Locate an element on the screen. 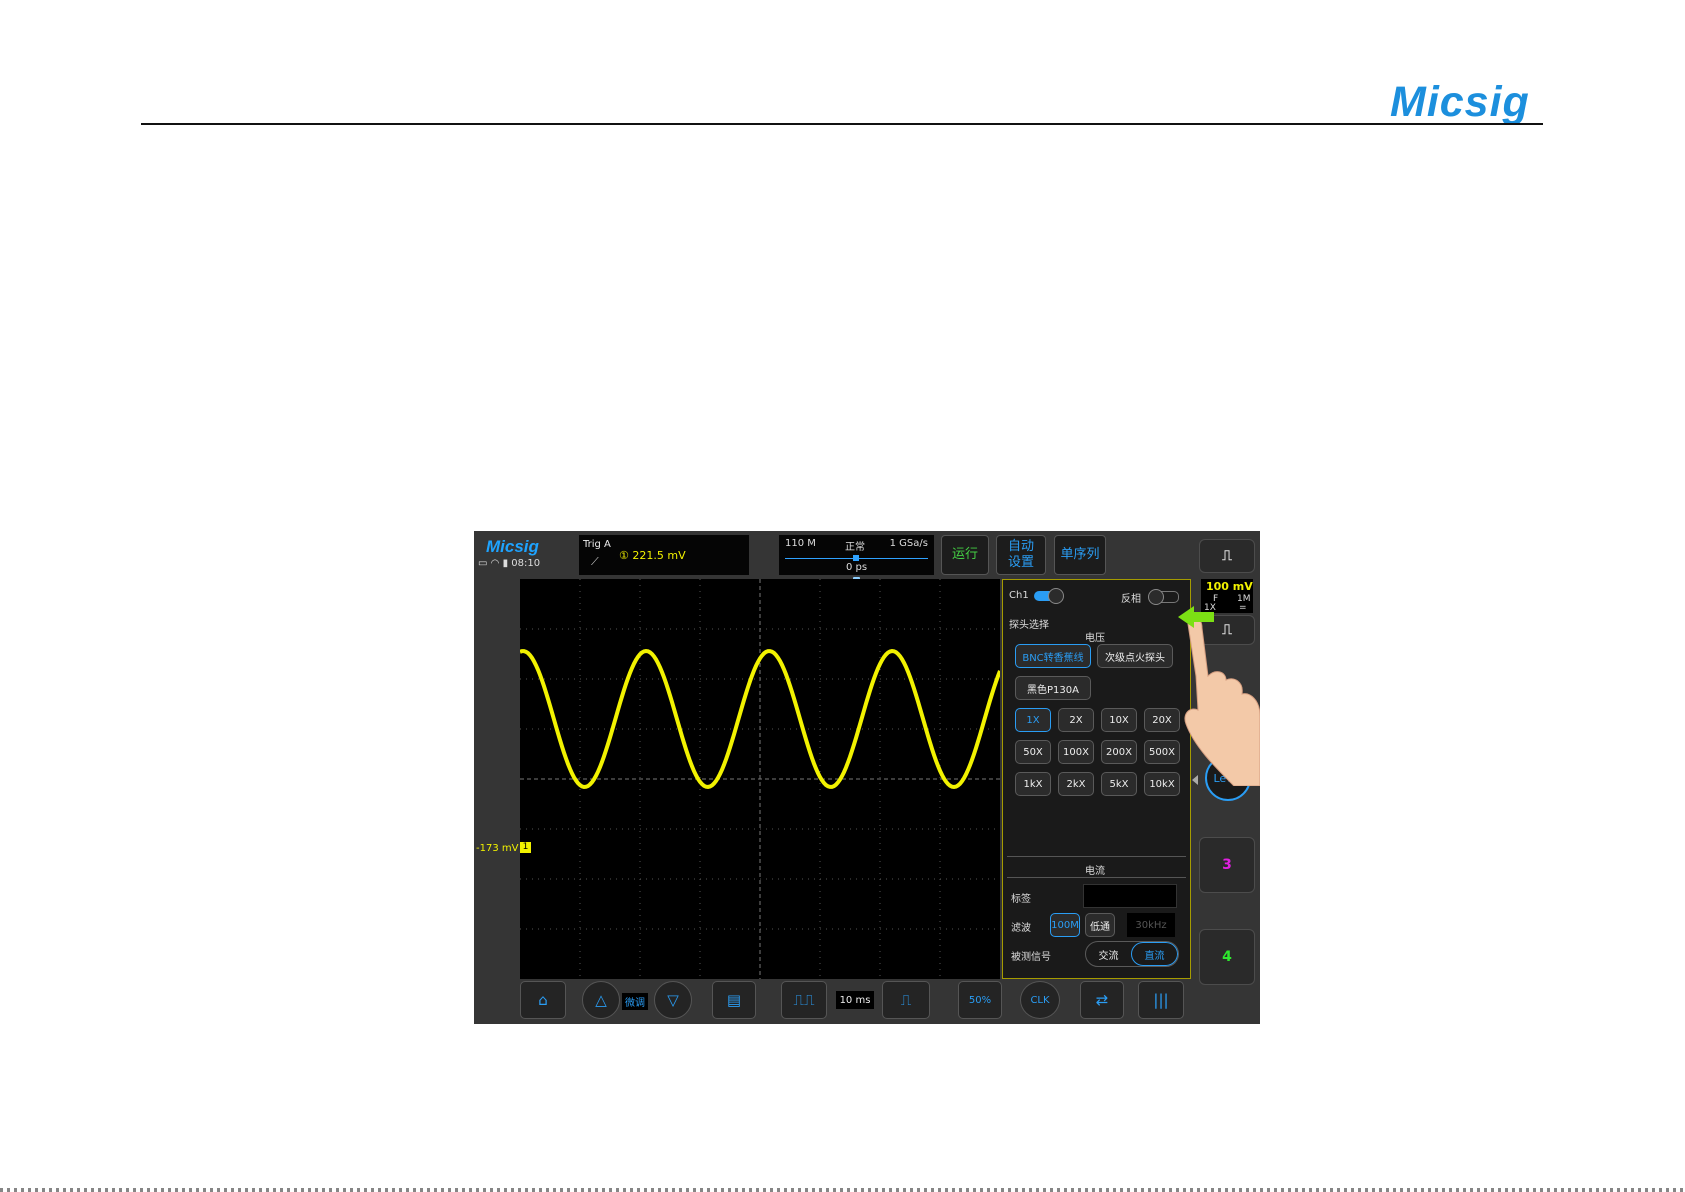  invert-label: 反相 is located at coordinates (1131, 599).